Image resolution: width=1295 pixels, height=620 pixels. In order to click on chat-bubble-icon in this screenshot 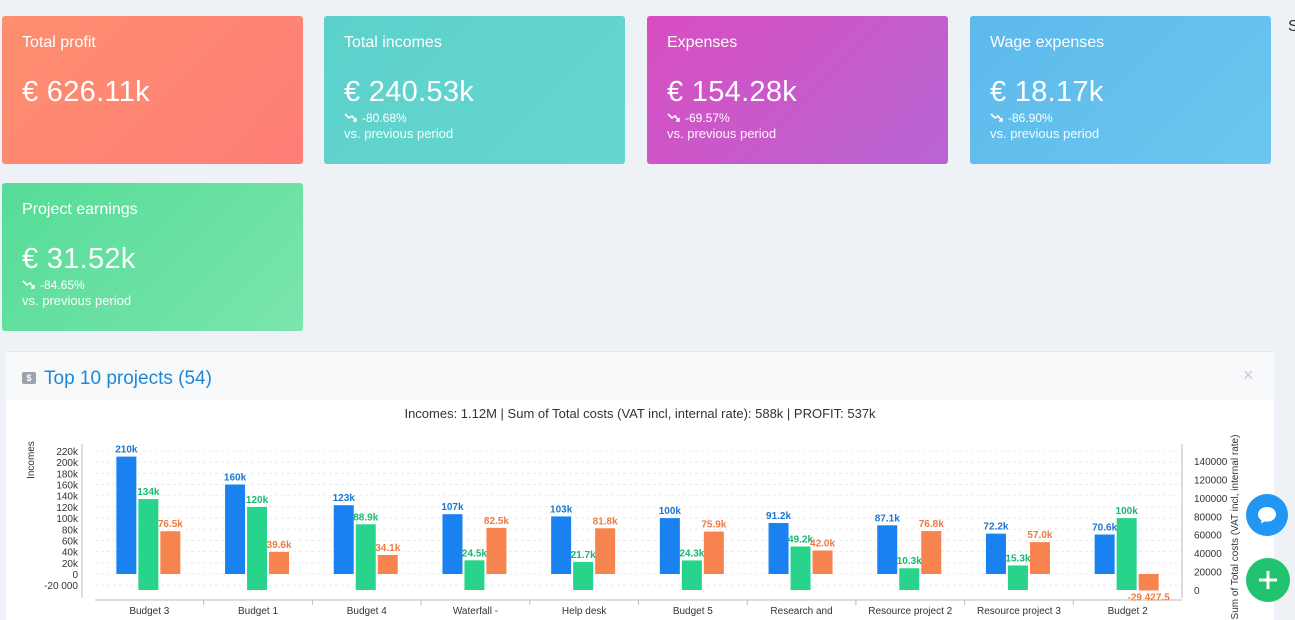, I will do `click(1267, 515)`.